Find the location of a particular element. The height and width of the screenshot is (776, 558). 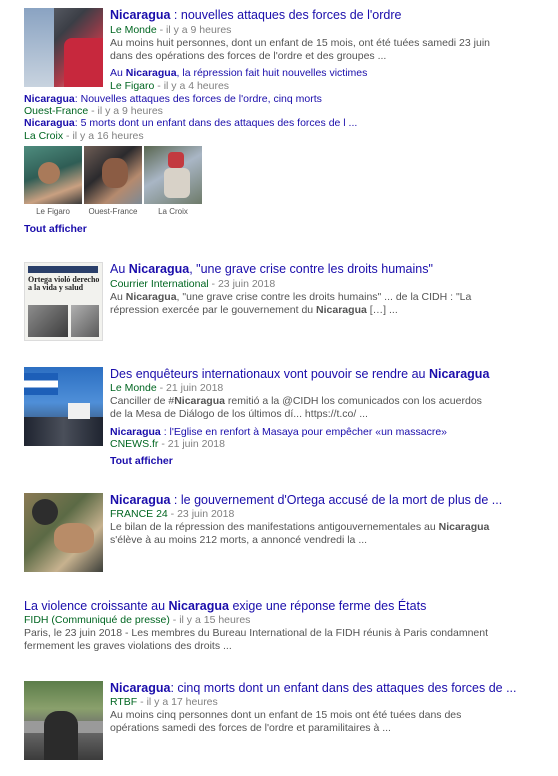

item4-headline-prefix: La violence croissante au is located at coordinates (96, 606).